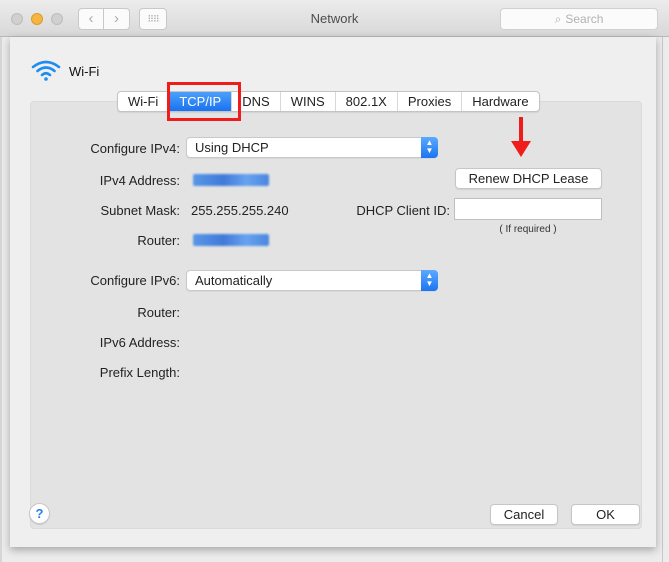 Image resolution: width=669 pixels, height=562 pixels. Describe the element at coordinates (158, 240) in the screenshot. I see `router-label: Router:` at that location.